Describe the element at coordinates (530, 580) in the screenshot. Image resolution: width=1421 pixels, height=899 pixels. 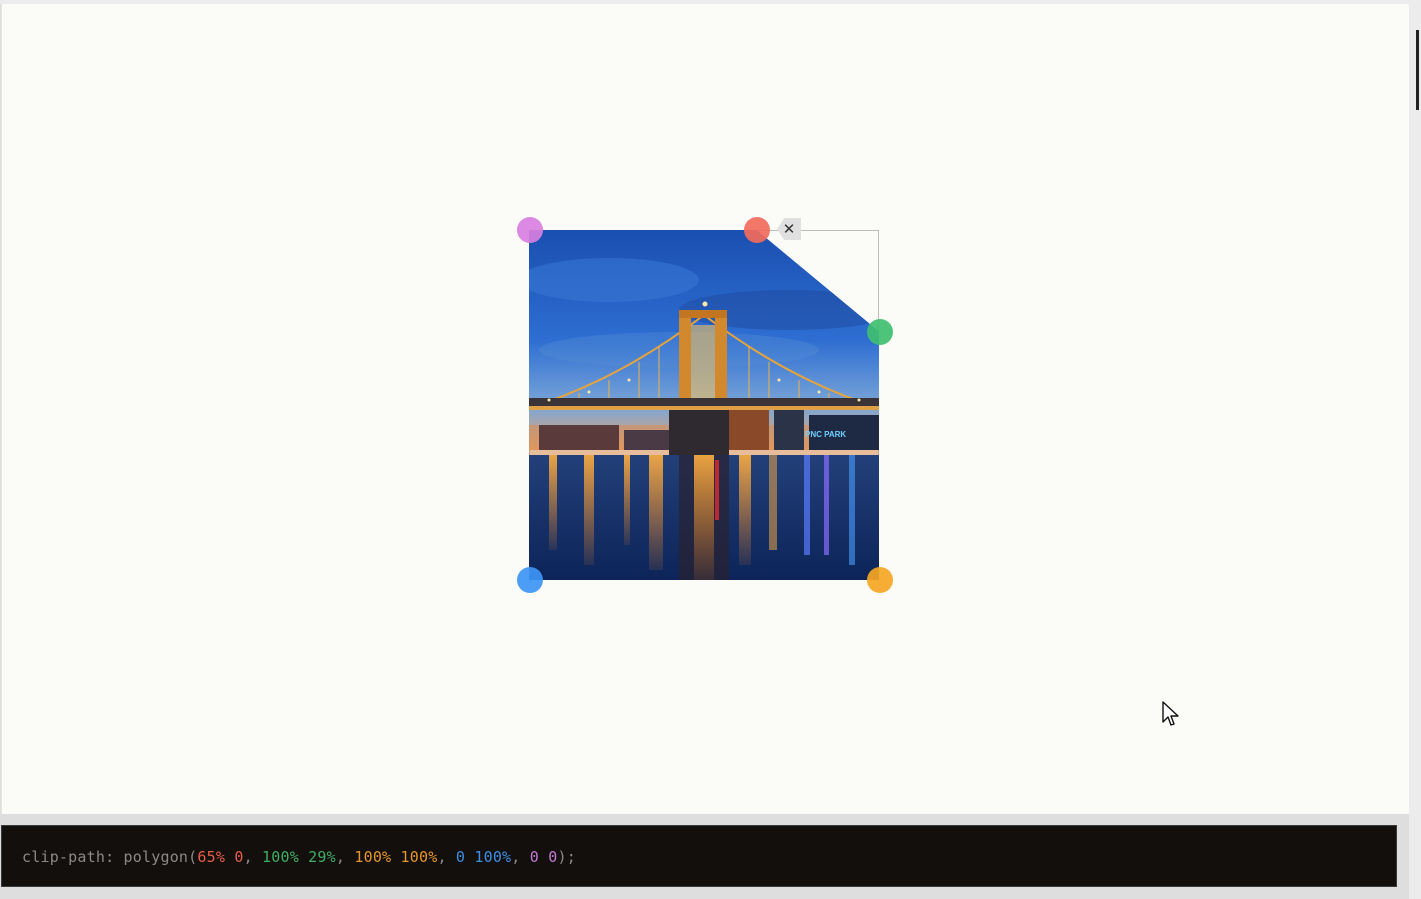
I see `handle-bottom-left` at that location.